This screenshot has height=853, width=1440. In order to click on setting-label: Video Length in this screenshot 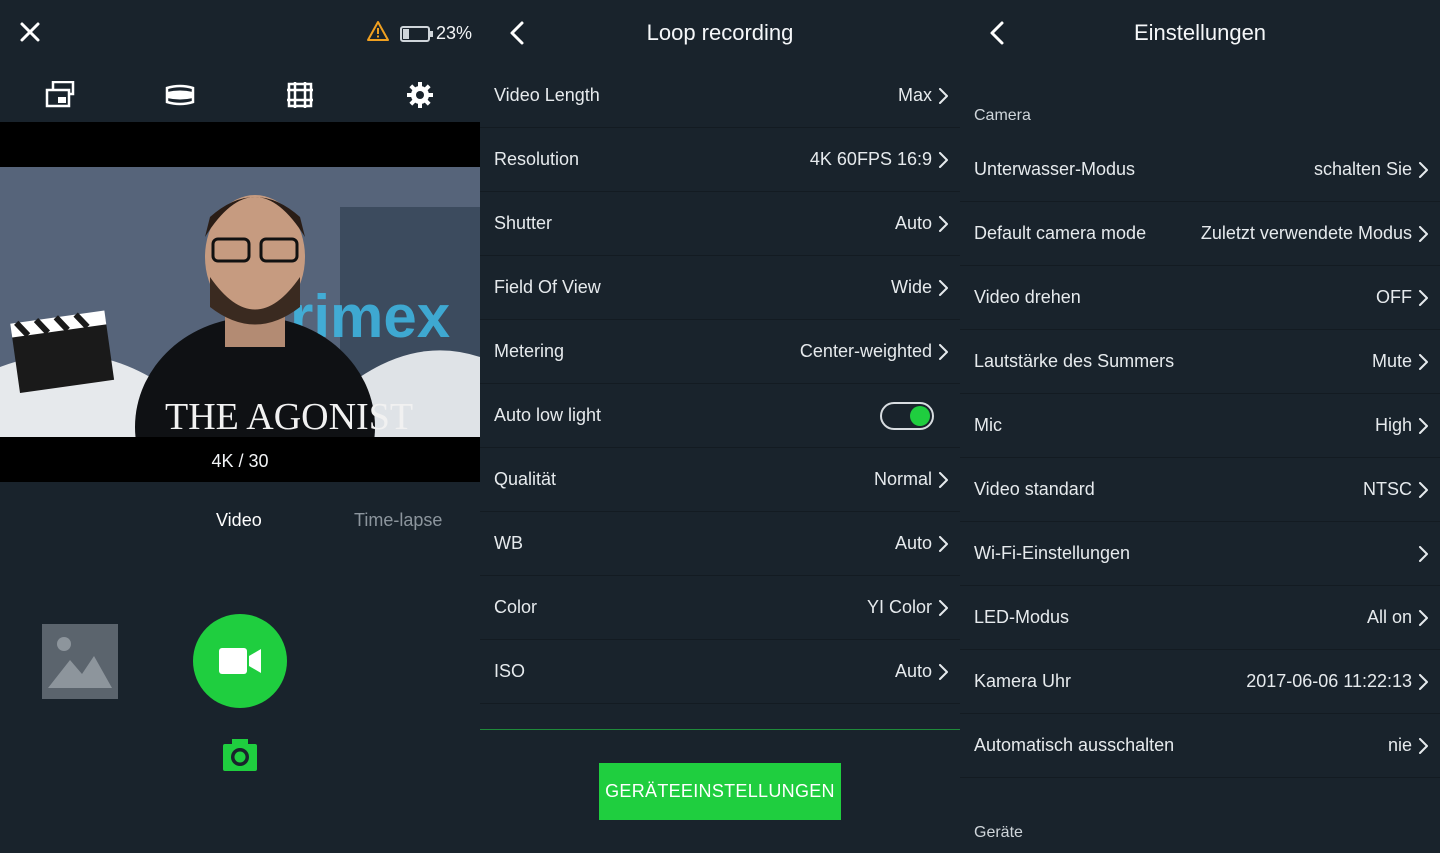, I will do `click(547, 95)`.